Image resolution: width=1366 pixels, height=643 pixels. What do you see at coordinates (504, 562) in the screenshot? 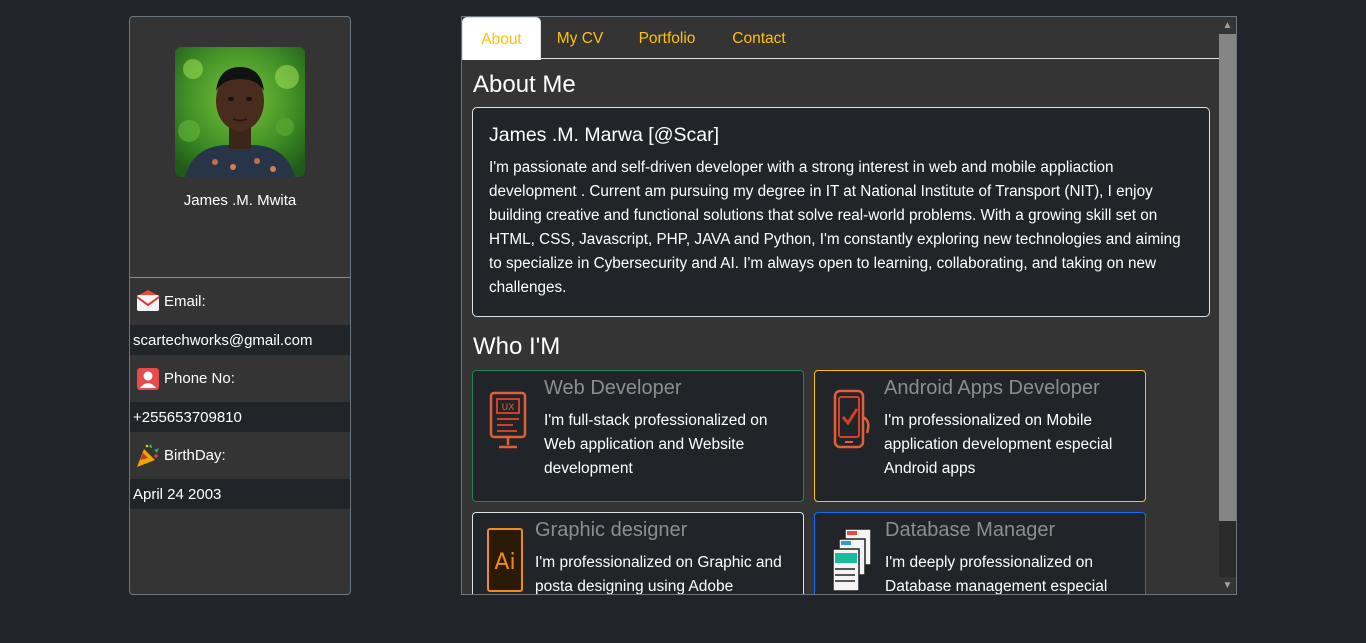
I see `svg-text: Ai` at bounding box center [504, 562].